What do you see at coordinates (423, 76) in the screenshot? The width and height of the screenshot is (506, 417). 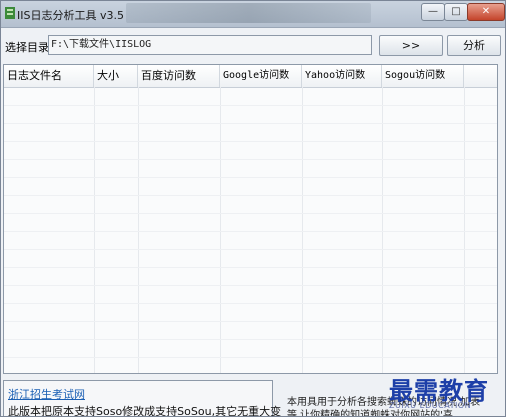 I see `column-header-sogou: Sogou访问数` at bounding box center [423, 76].